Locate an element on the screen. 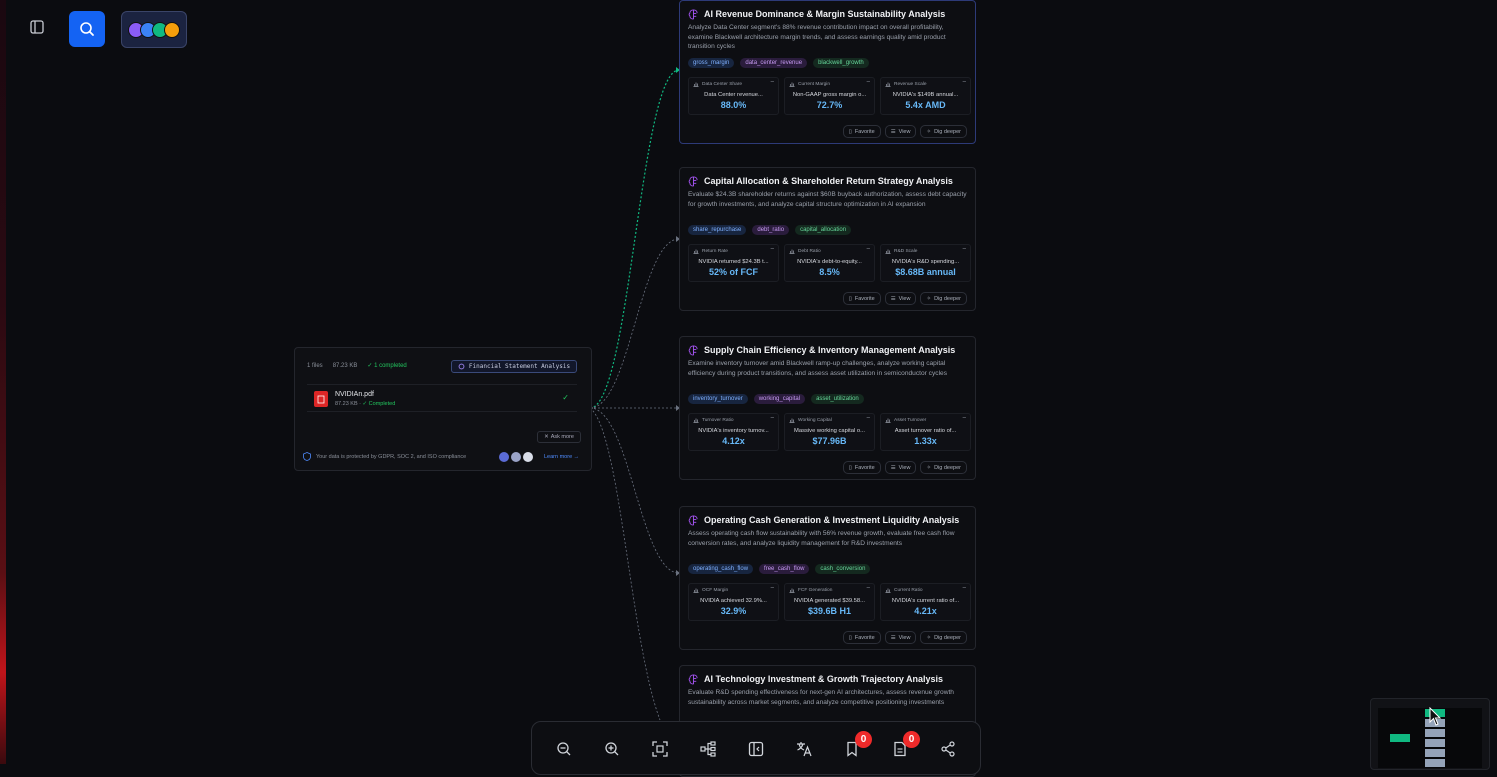  tag: operating_cash_flow is located at coordinates (721, 569).